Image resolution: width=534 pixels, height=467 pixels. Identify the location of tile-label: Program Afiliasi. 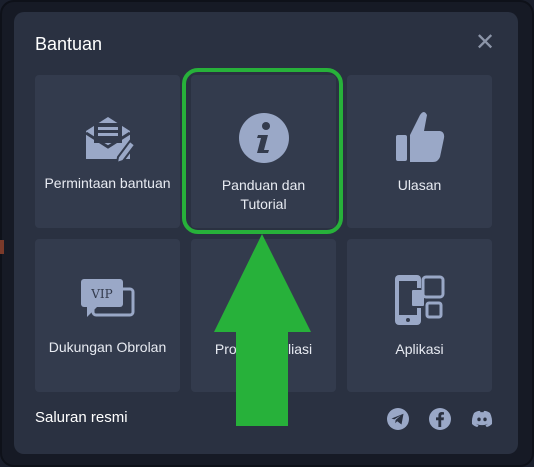
(263, 349).